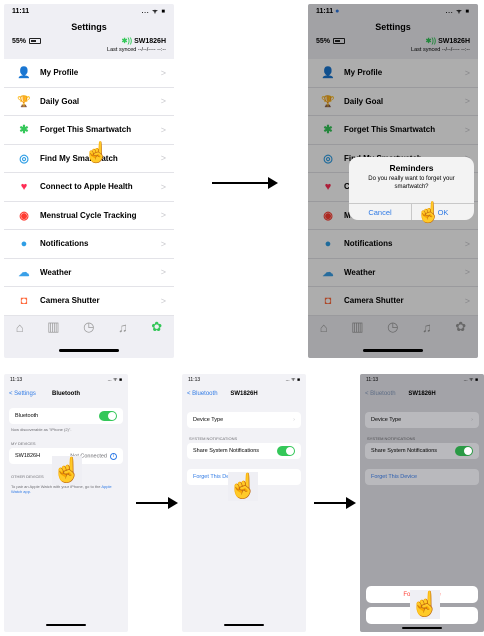 The height and width of the screenshot is (636, 484). I want to click on status-bar: 11:11 ... ᯤ ■, so click(89, 11).